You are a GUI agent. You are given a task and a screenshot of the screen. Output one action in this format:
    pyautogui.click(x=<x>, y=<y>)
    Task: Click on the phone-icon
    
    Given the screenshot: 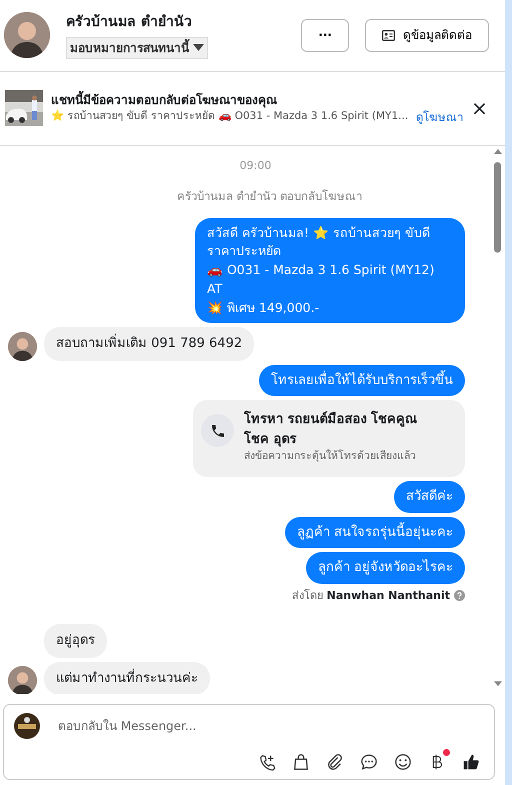 What is the action you would take?
    pyautogui.click(x=217, y=431)
    